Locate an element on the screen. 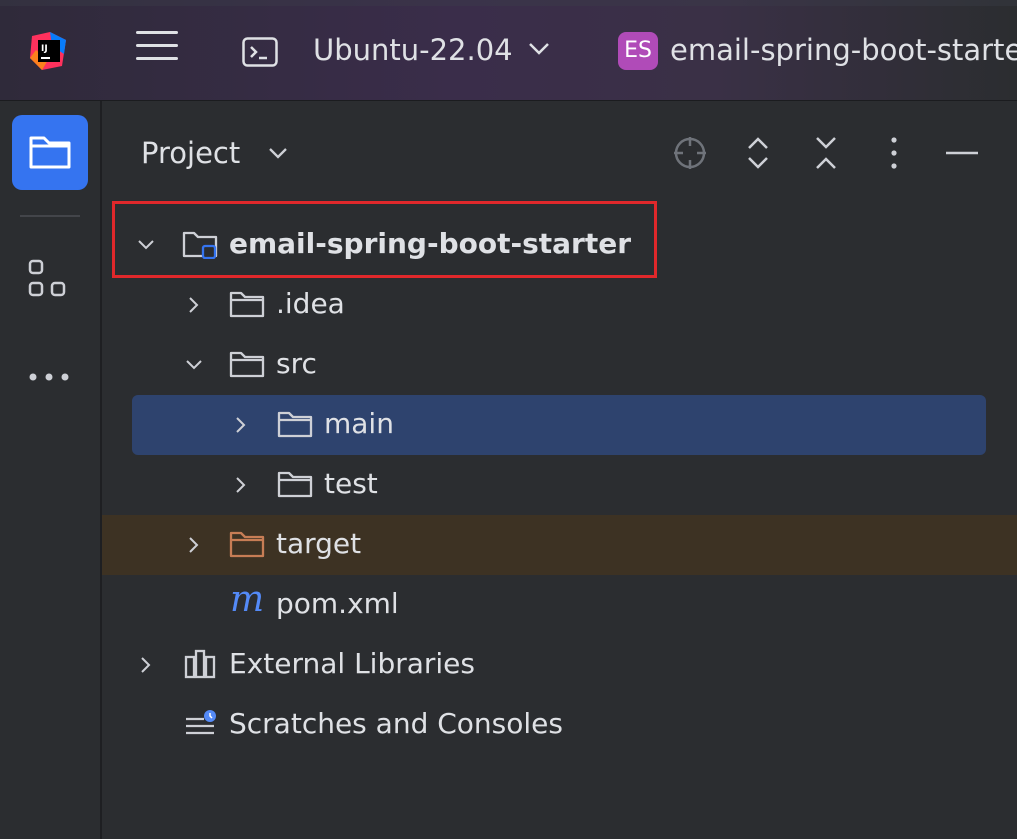 The image size is (1017, 839). structure-icon is located at coordinates (47, 278).